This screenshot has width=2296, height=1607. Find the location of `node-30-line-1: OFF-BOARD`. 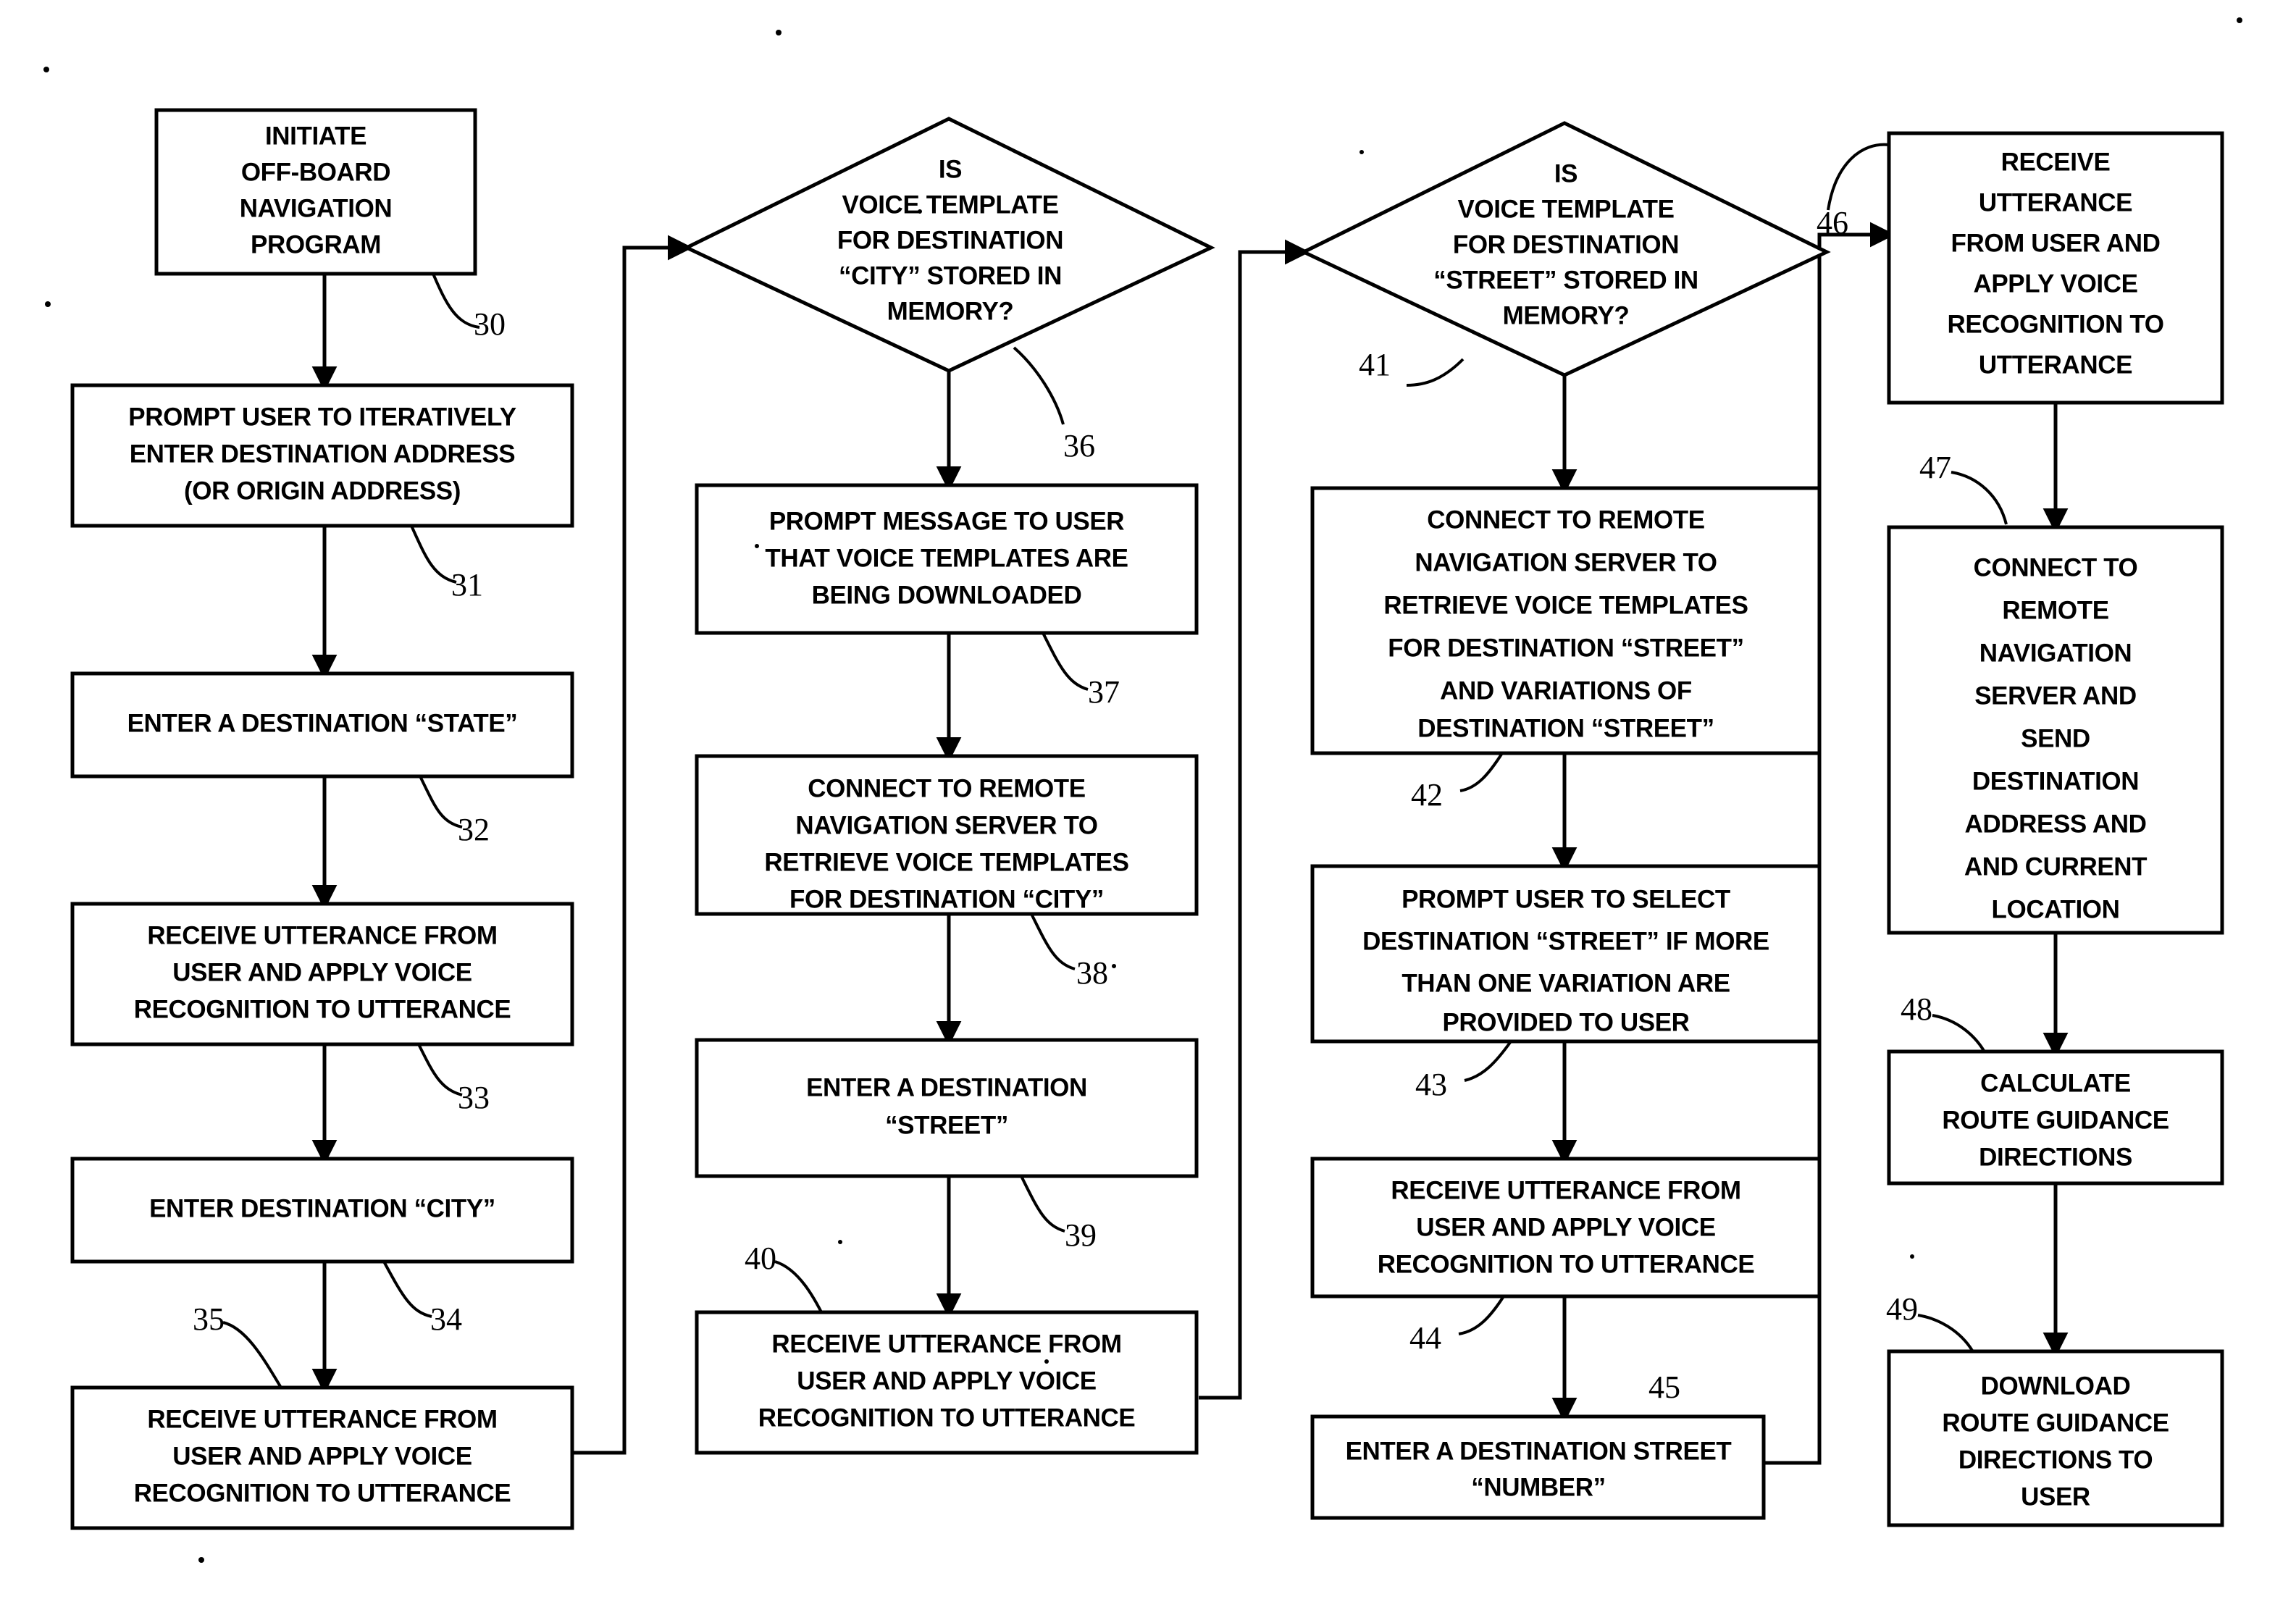

node-30-line-1: OFF-BOARD is located at coordinates (315, 172).